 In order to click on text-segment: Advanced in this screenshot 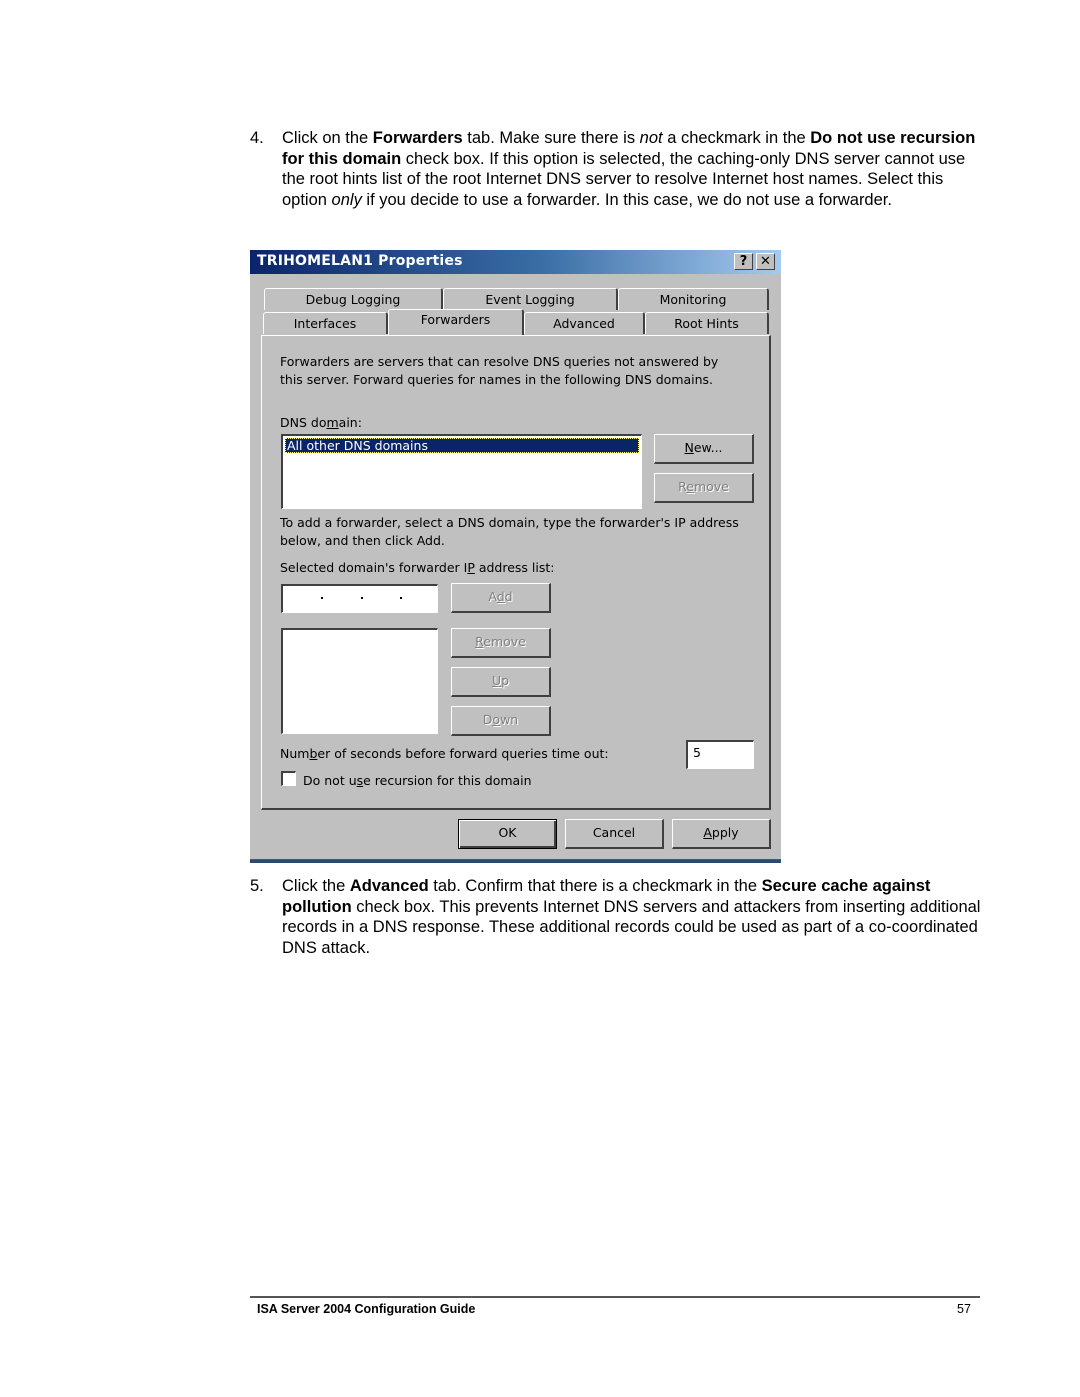, I will do `click(389, 886)`.